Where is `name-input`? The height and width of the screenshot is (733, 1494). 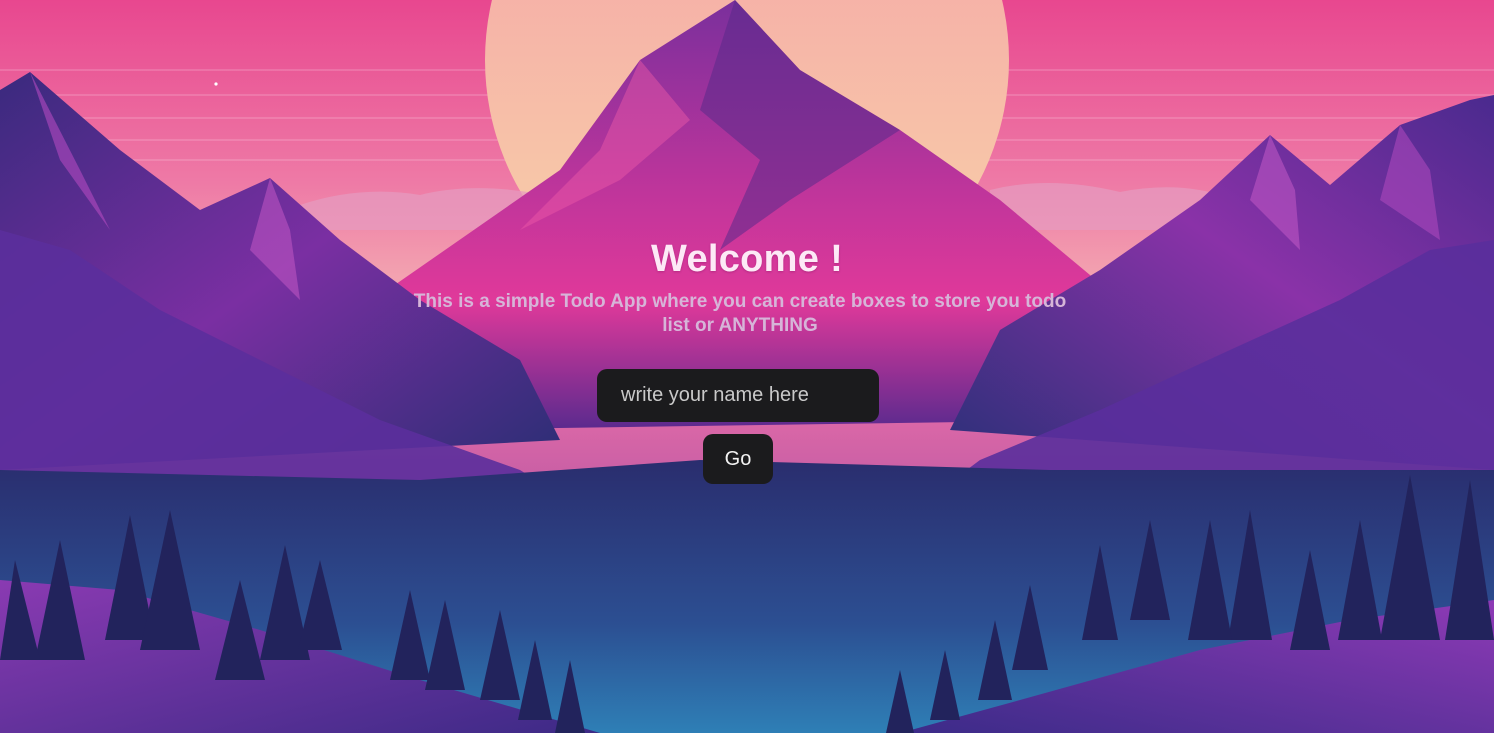
name-input is located at coordinates (738, 395).